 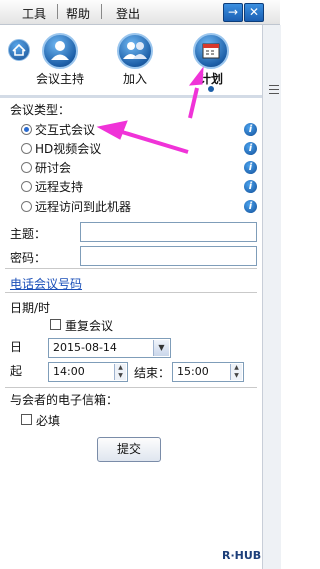 I want to click on annotation-arrows, so click(x=150, y=110).